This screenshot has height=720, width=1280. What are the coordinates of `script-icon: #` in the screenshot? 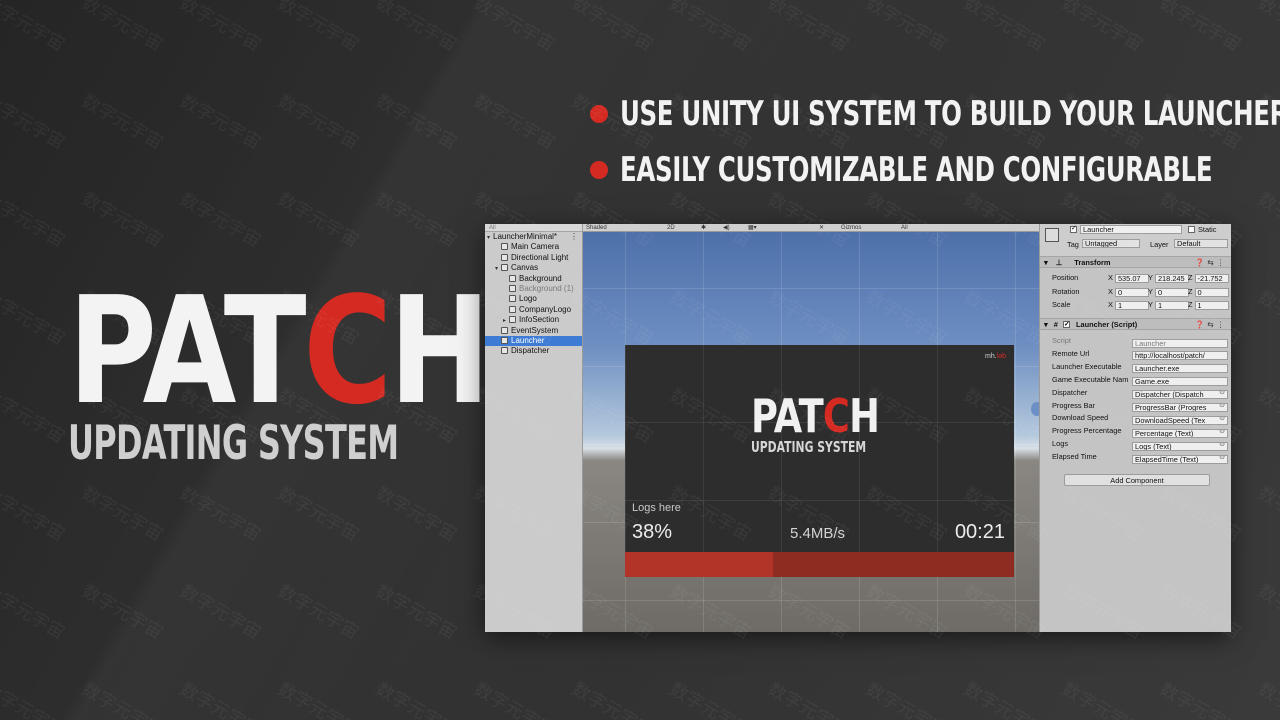 It's located at (1055, 324).